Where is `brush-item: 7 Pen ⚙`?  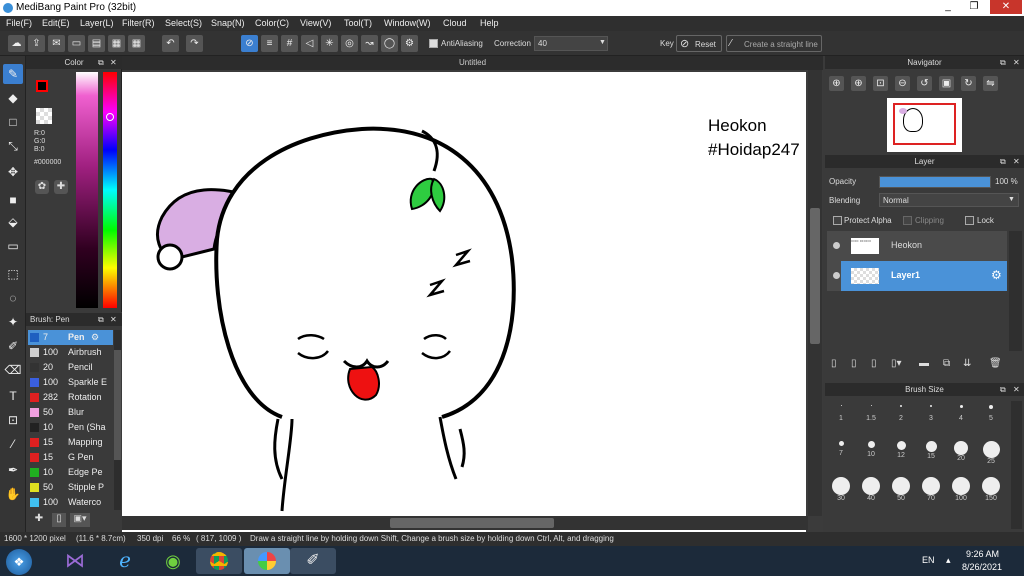
brush-item: 7 Pen ⚙ is located at coordinates (70, 337).